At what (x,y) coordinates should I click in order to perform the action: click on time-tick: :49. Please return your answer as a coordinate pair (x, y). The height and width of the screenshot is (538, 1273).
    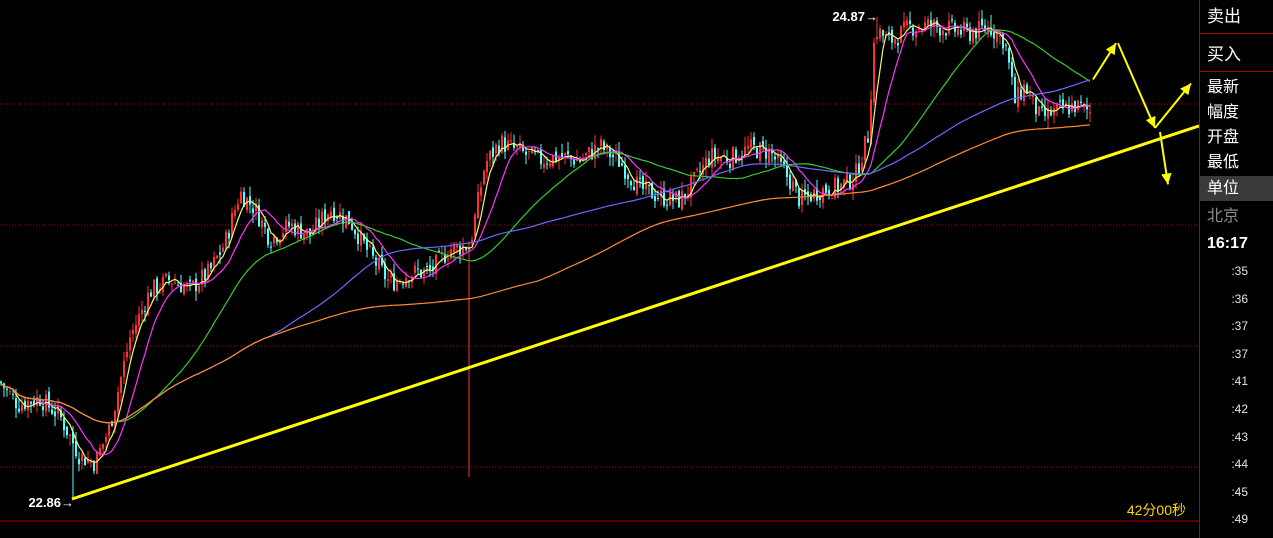
    Looking at the image, I should click on (1239, 519).